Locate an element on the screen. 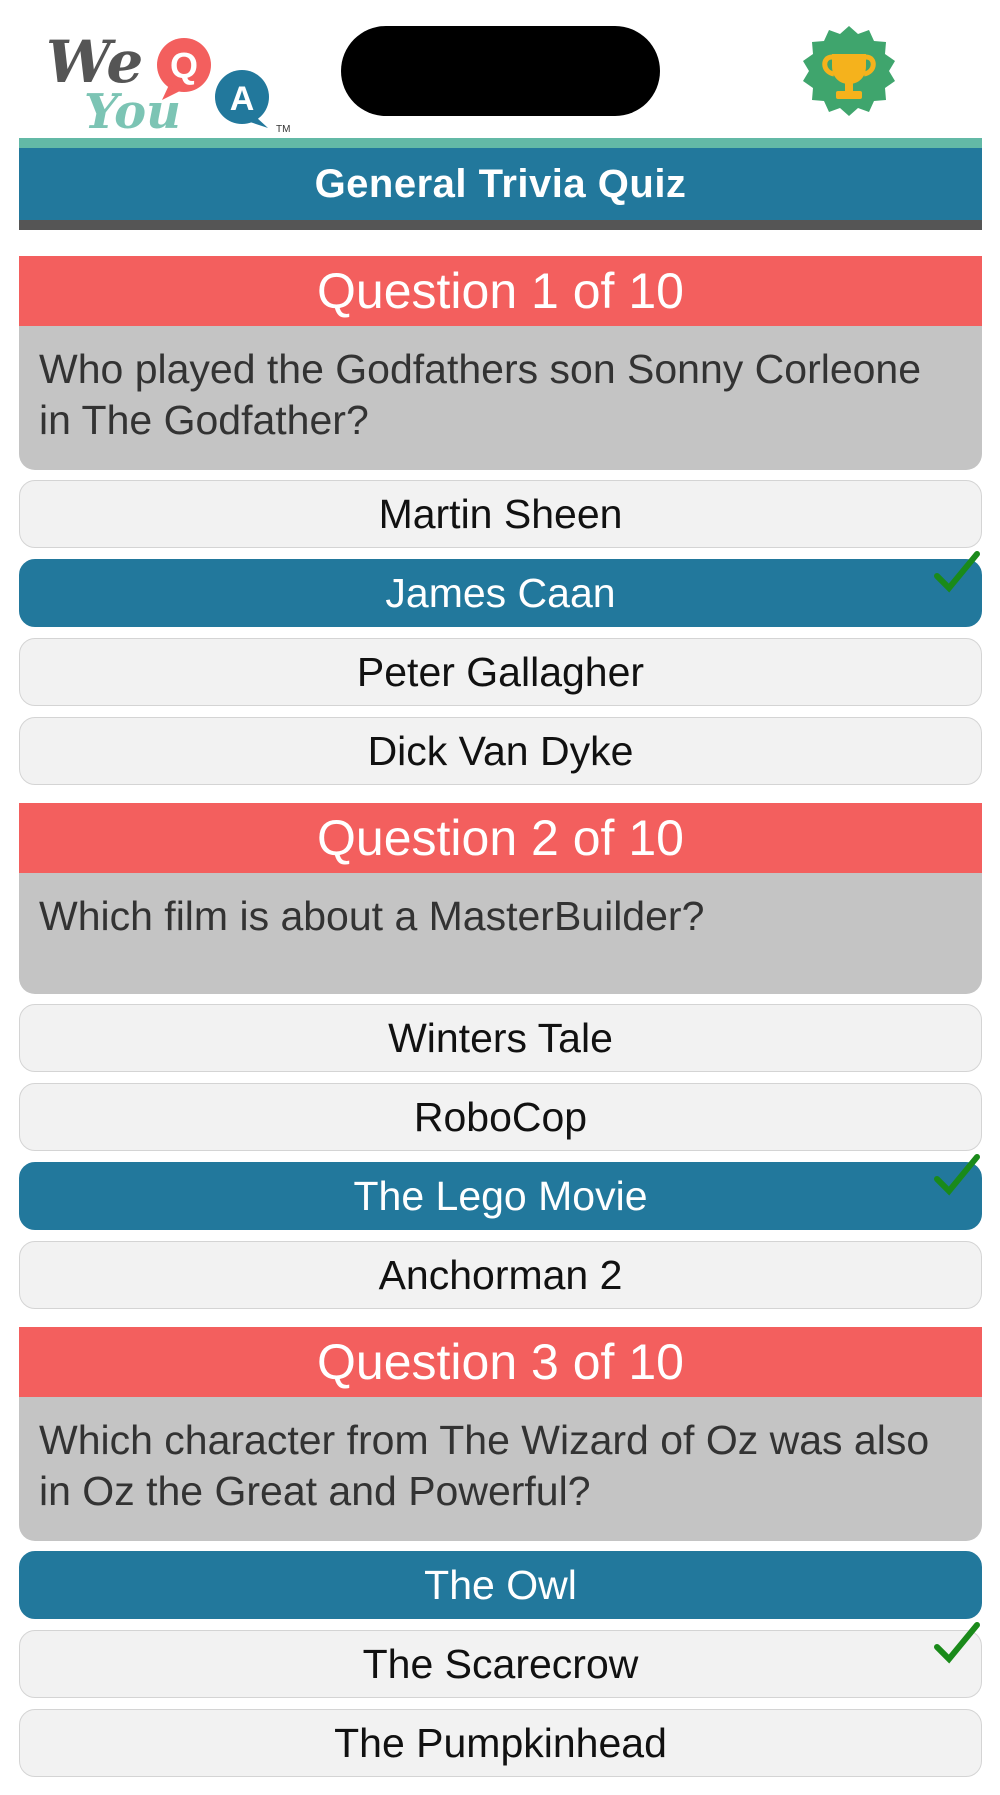 The image size is (1000, 1795). answer-option-selected: James Caan is located at coordinates (500, 589).